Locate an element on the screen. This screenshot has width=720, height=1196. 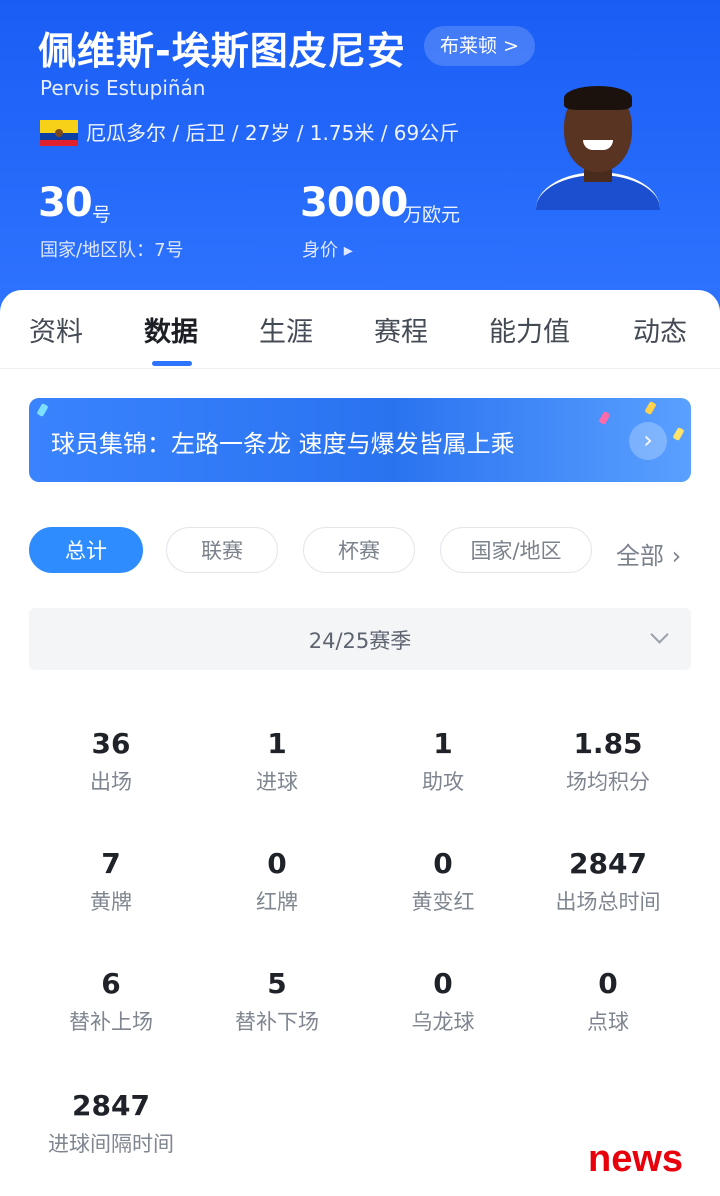
filter-cup: 杯赛 is located at coordinates (359, 550).